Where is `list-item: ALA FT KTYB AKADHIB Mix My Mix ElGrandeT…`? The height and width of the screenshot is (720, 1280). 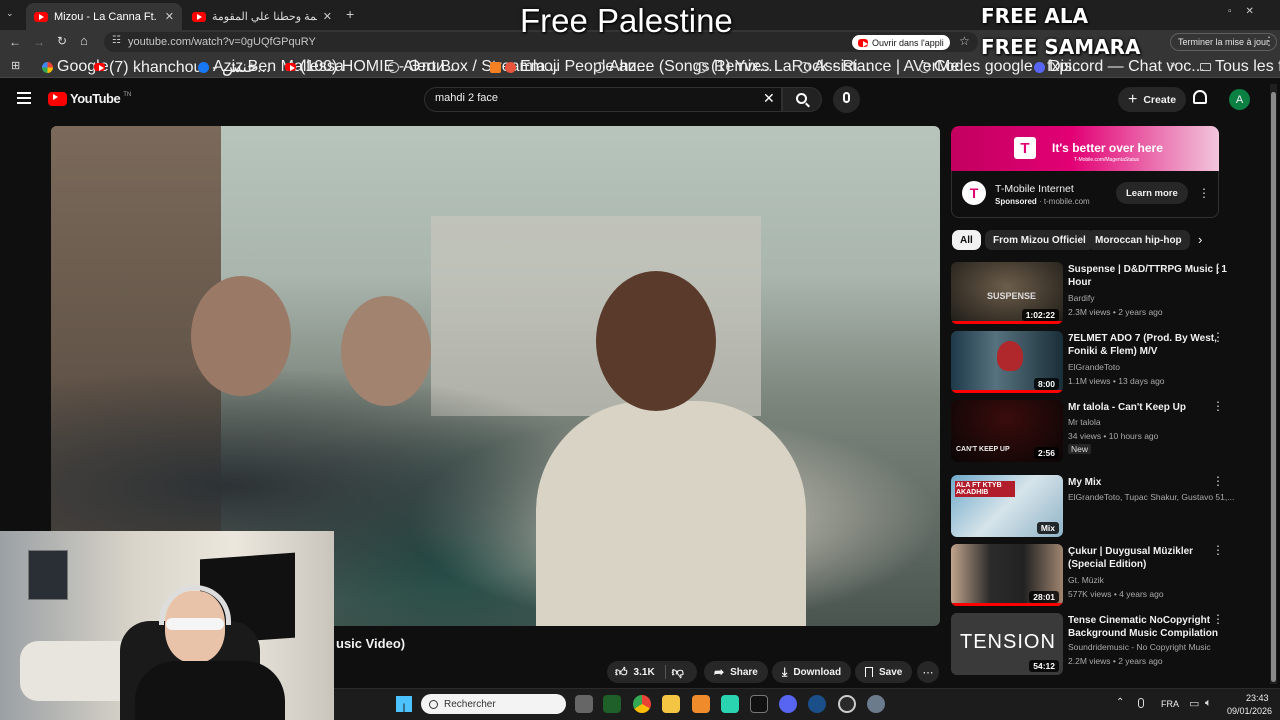
list-item: ALA FT KTYB AKADHIB Mix My Mix ElGrandeT… is located at coordinates (1102, 506).